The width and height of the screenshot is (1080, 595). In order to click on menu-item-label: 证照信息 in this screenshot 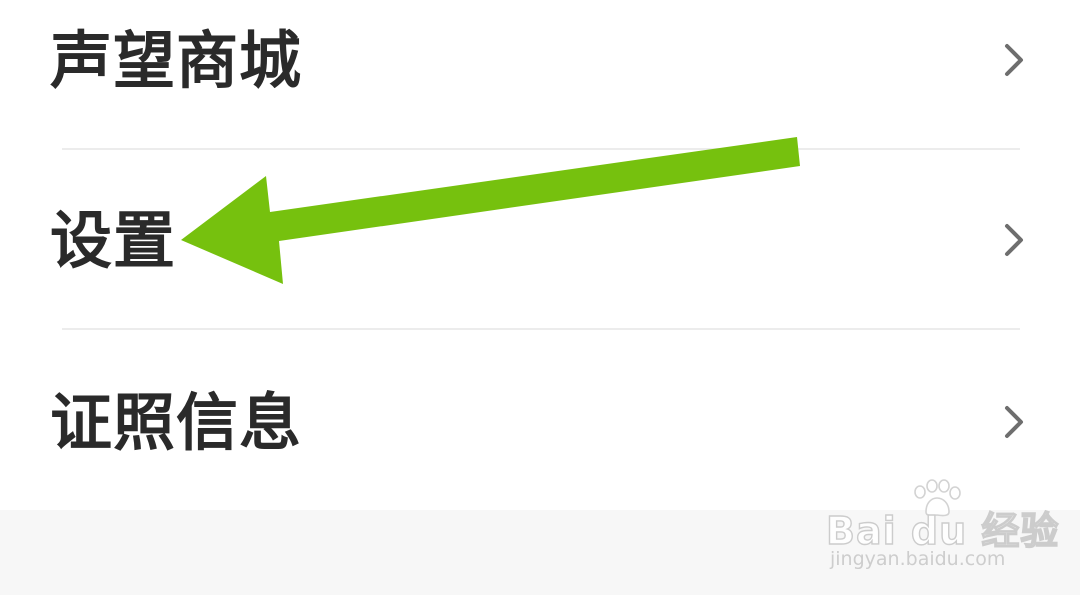, I will do `click(176, 422)`.